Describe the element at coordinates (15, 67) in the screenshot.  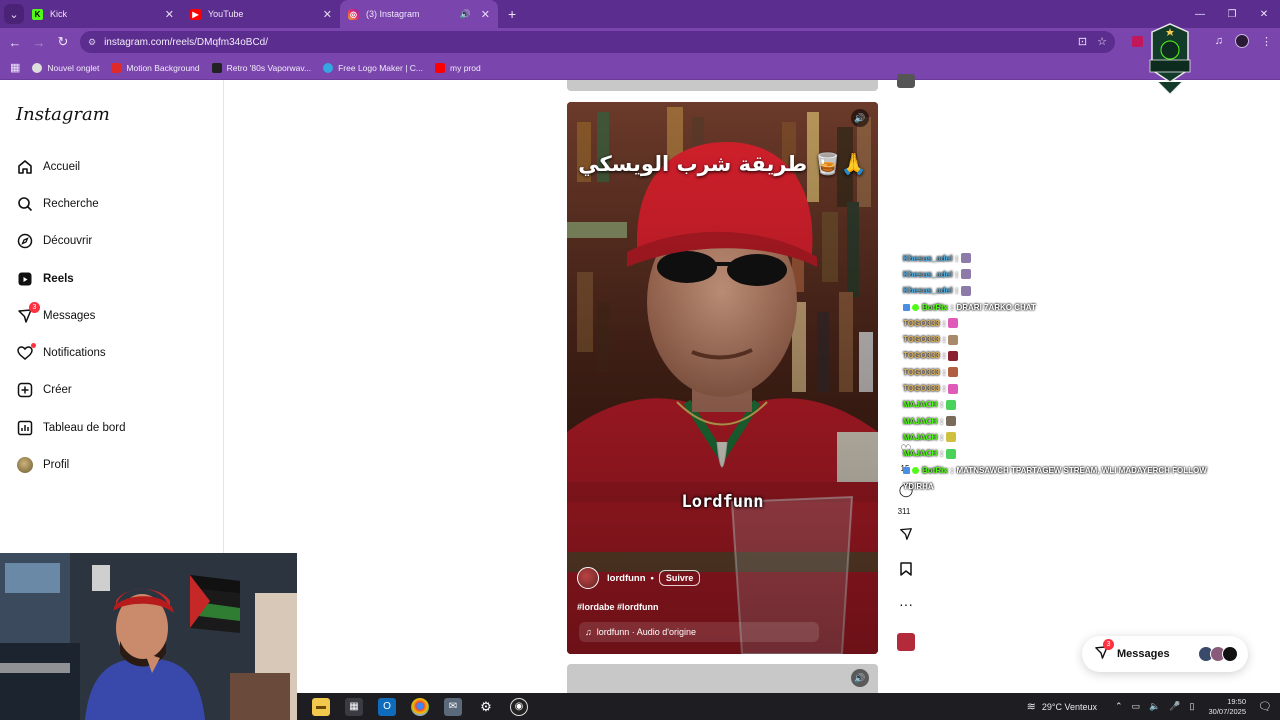
I see `apps-grid-icon: ▦` at that location.